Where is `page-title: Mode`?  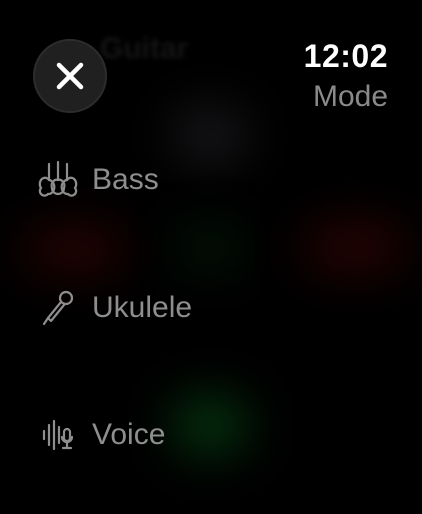 page-title: Mode is located at coordinates (350, 96).